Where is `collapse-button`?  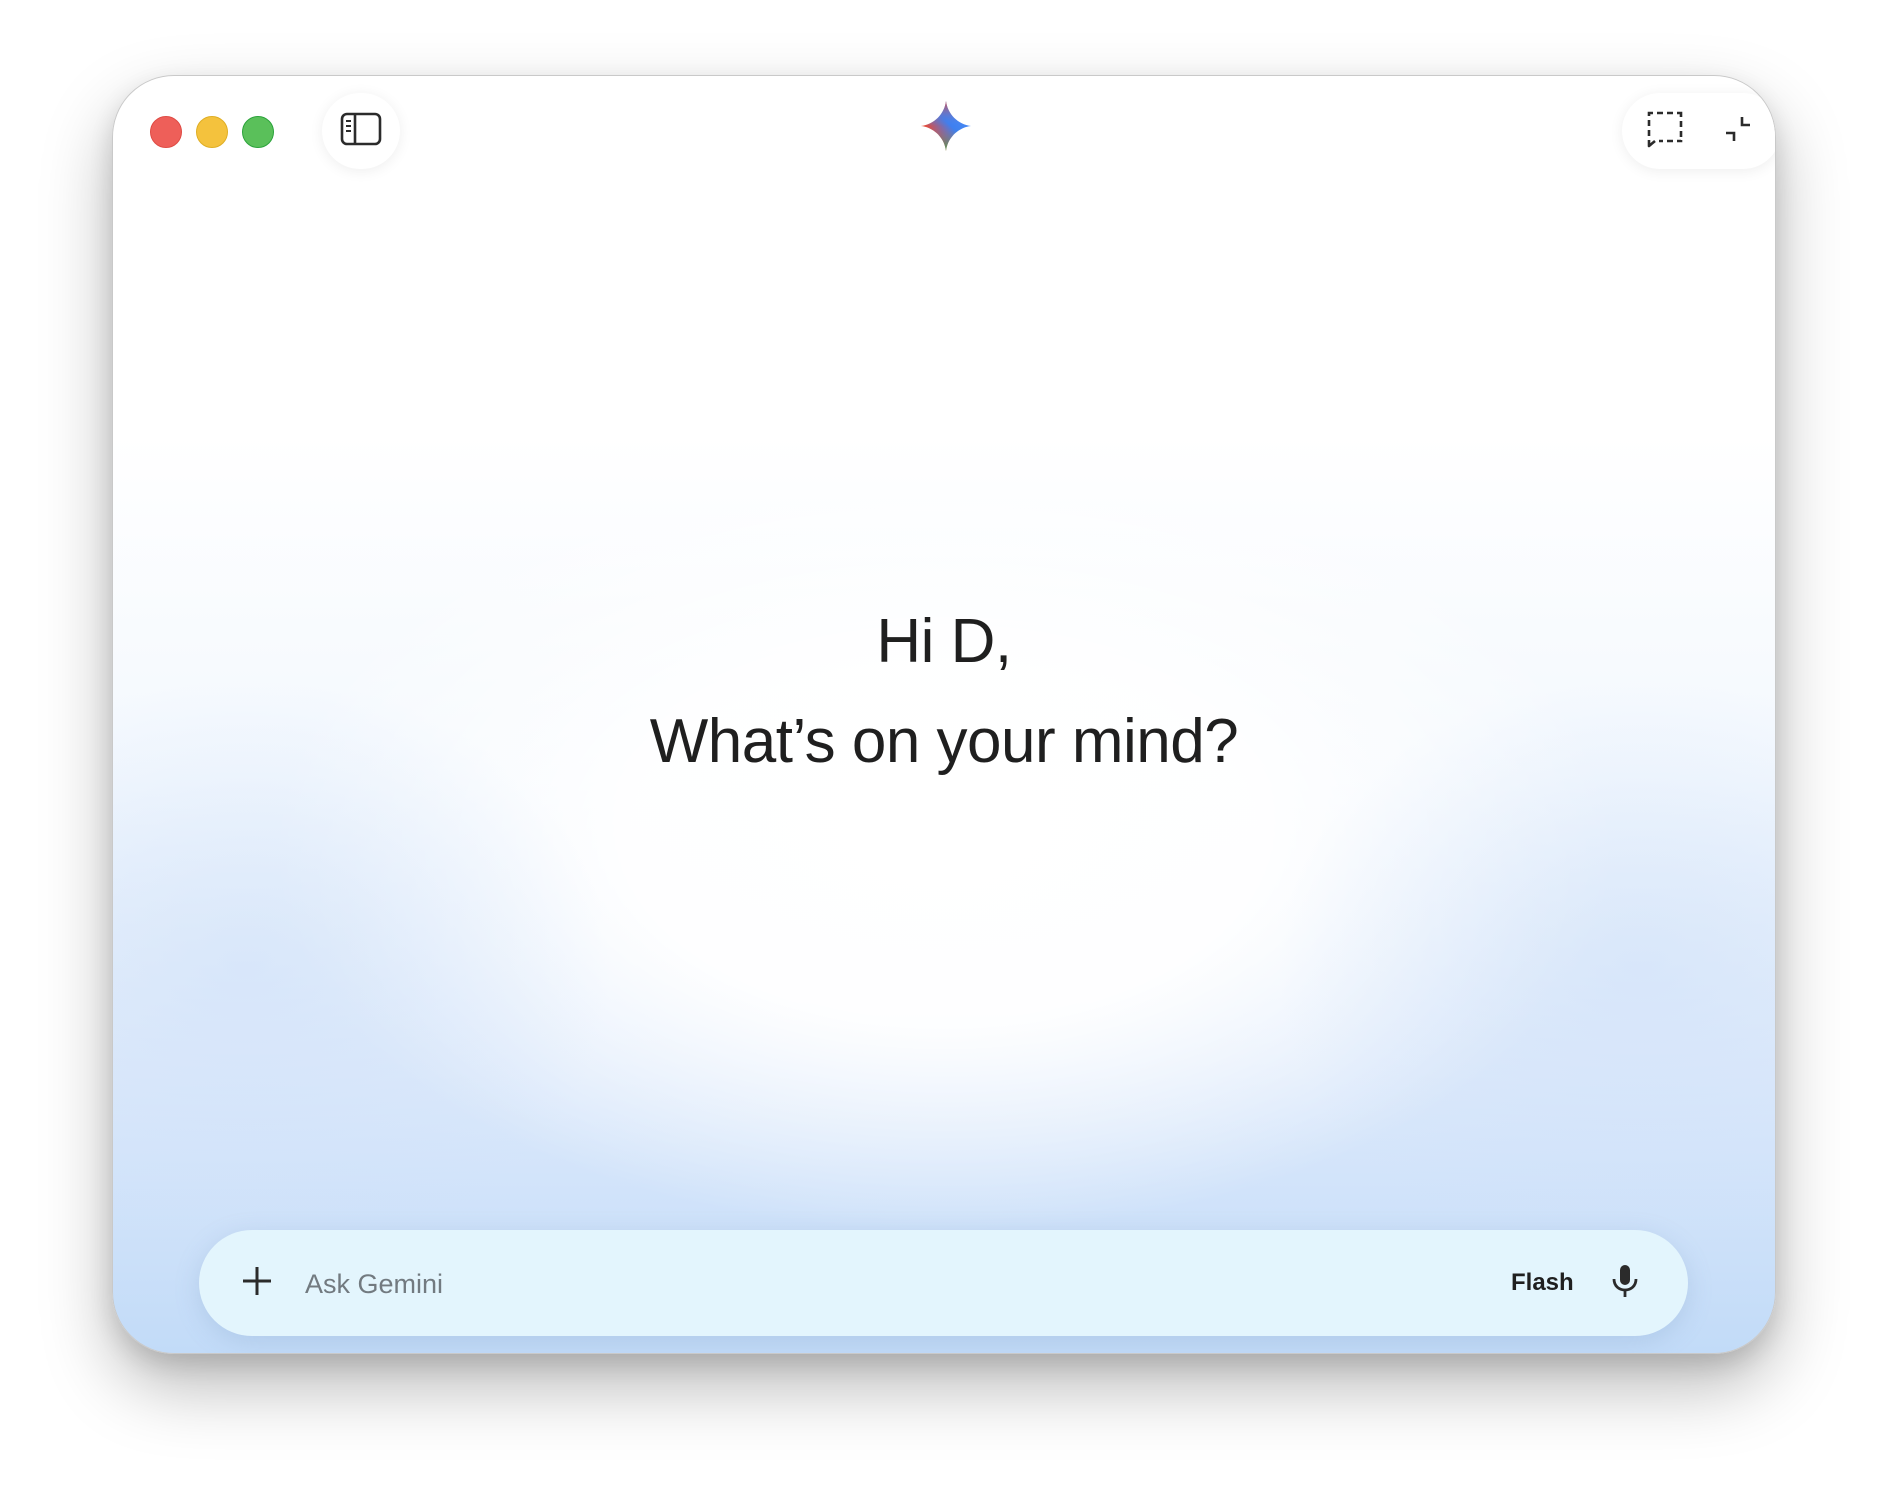
collapse-button is located at coordinates (1738, 131).